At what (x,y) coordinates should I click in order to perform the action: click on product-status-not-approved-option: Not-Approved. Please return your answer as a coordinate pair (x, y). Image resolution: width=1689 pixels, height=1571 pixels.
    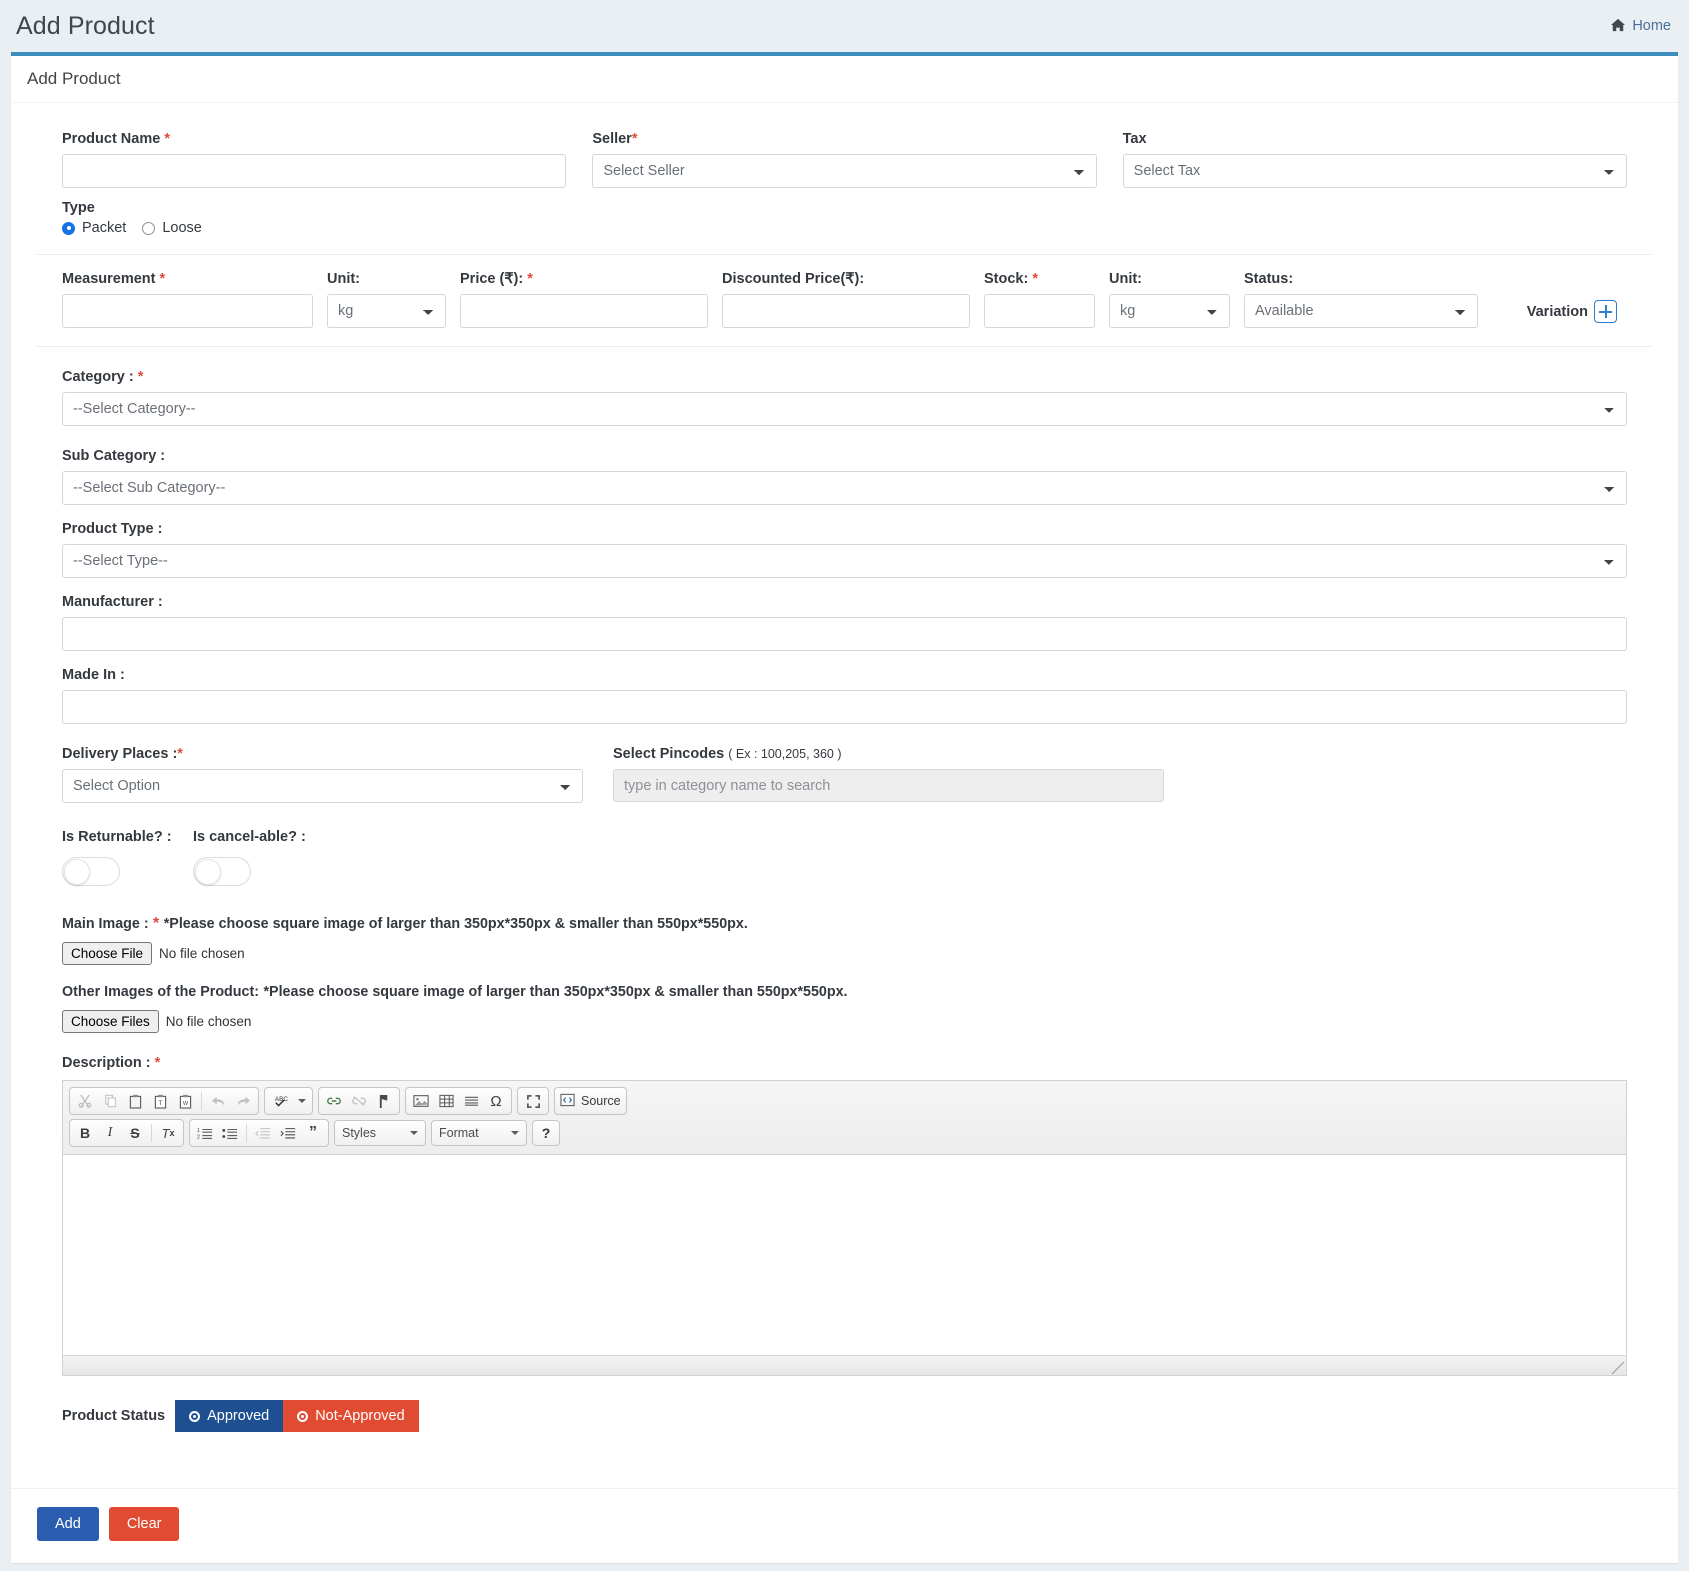
    Looking at the image, I should click on (351, 1416).